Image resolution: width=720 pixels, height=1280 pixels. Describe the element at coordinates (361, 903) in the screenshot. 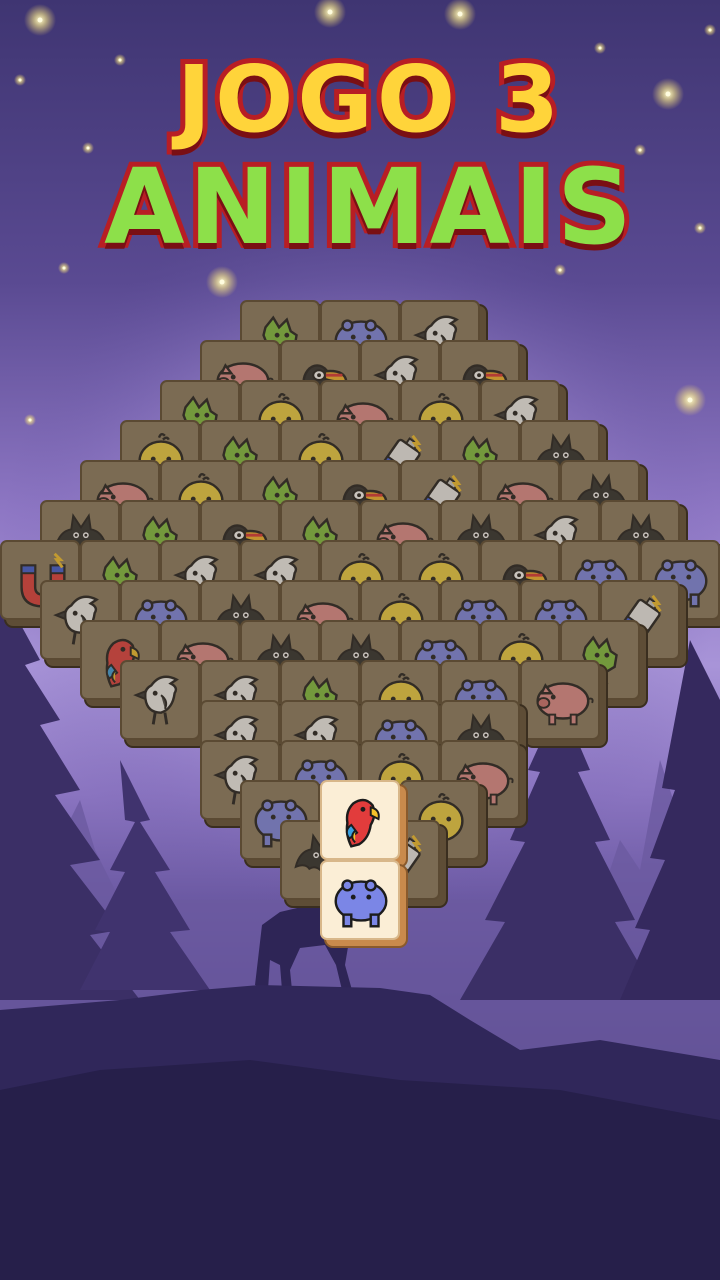

I see `hippo-icon` at that location.